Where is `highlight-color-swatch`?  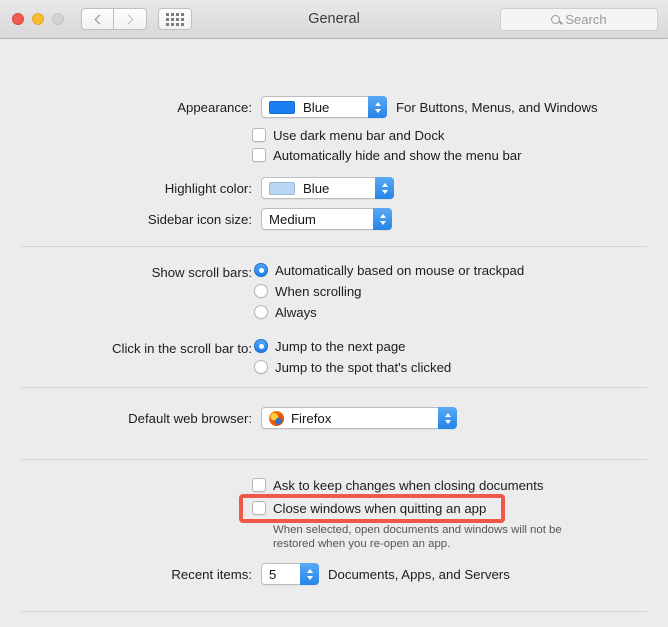 highlight-color-swatch is located at coordinates (282, 188).